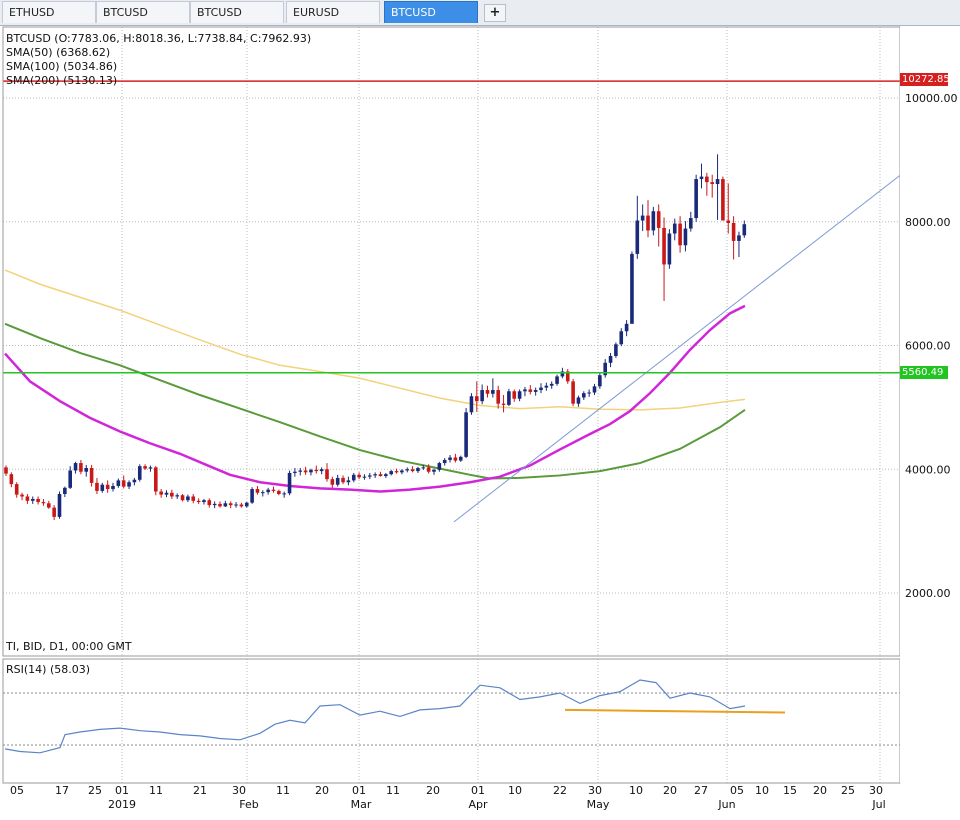 This screenshot has width=960, height=820. Describe the element at coordinates (726, 804) in the screenshot. I see `x-month-label: Jun` at that location.